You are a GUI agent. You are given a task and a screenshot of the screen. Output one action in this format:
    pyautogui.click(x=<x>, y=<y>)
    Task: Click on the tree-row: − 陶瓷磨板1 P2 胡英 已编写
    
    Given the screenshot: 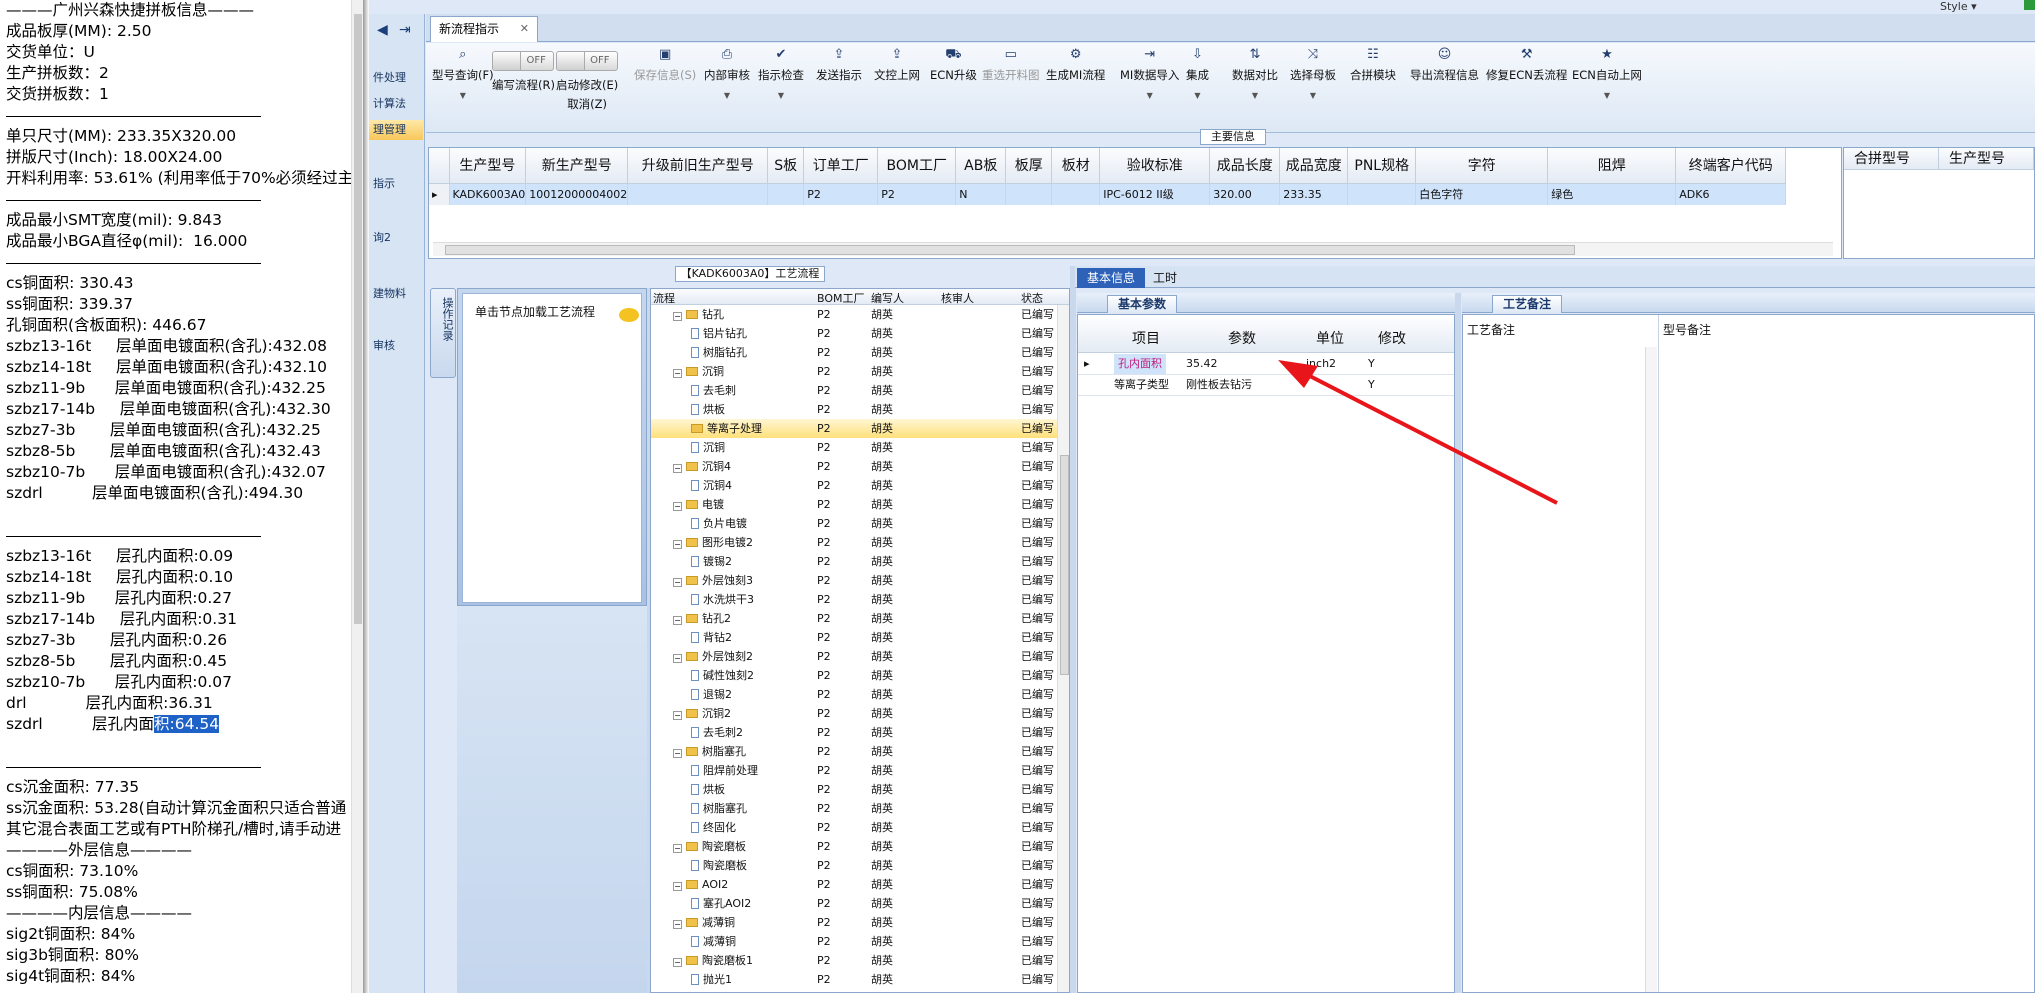 What is the action you would take?
    pyautogui.click(x=856, y=960)
    